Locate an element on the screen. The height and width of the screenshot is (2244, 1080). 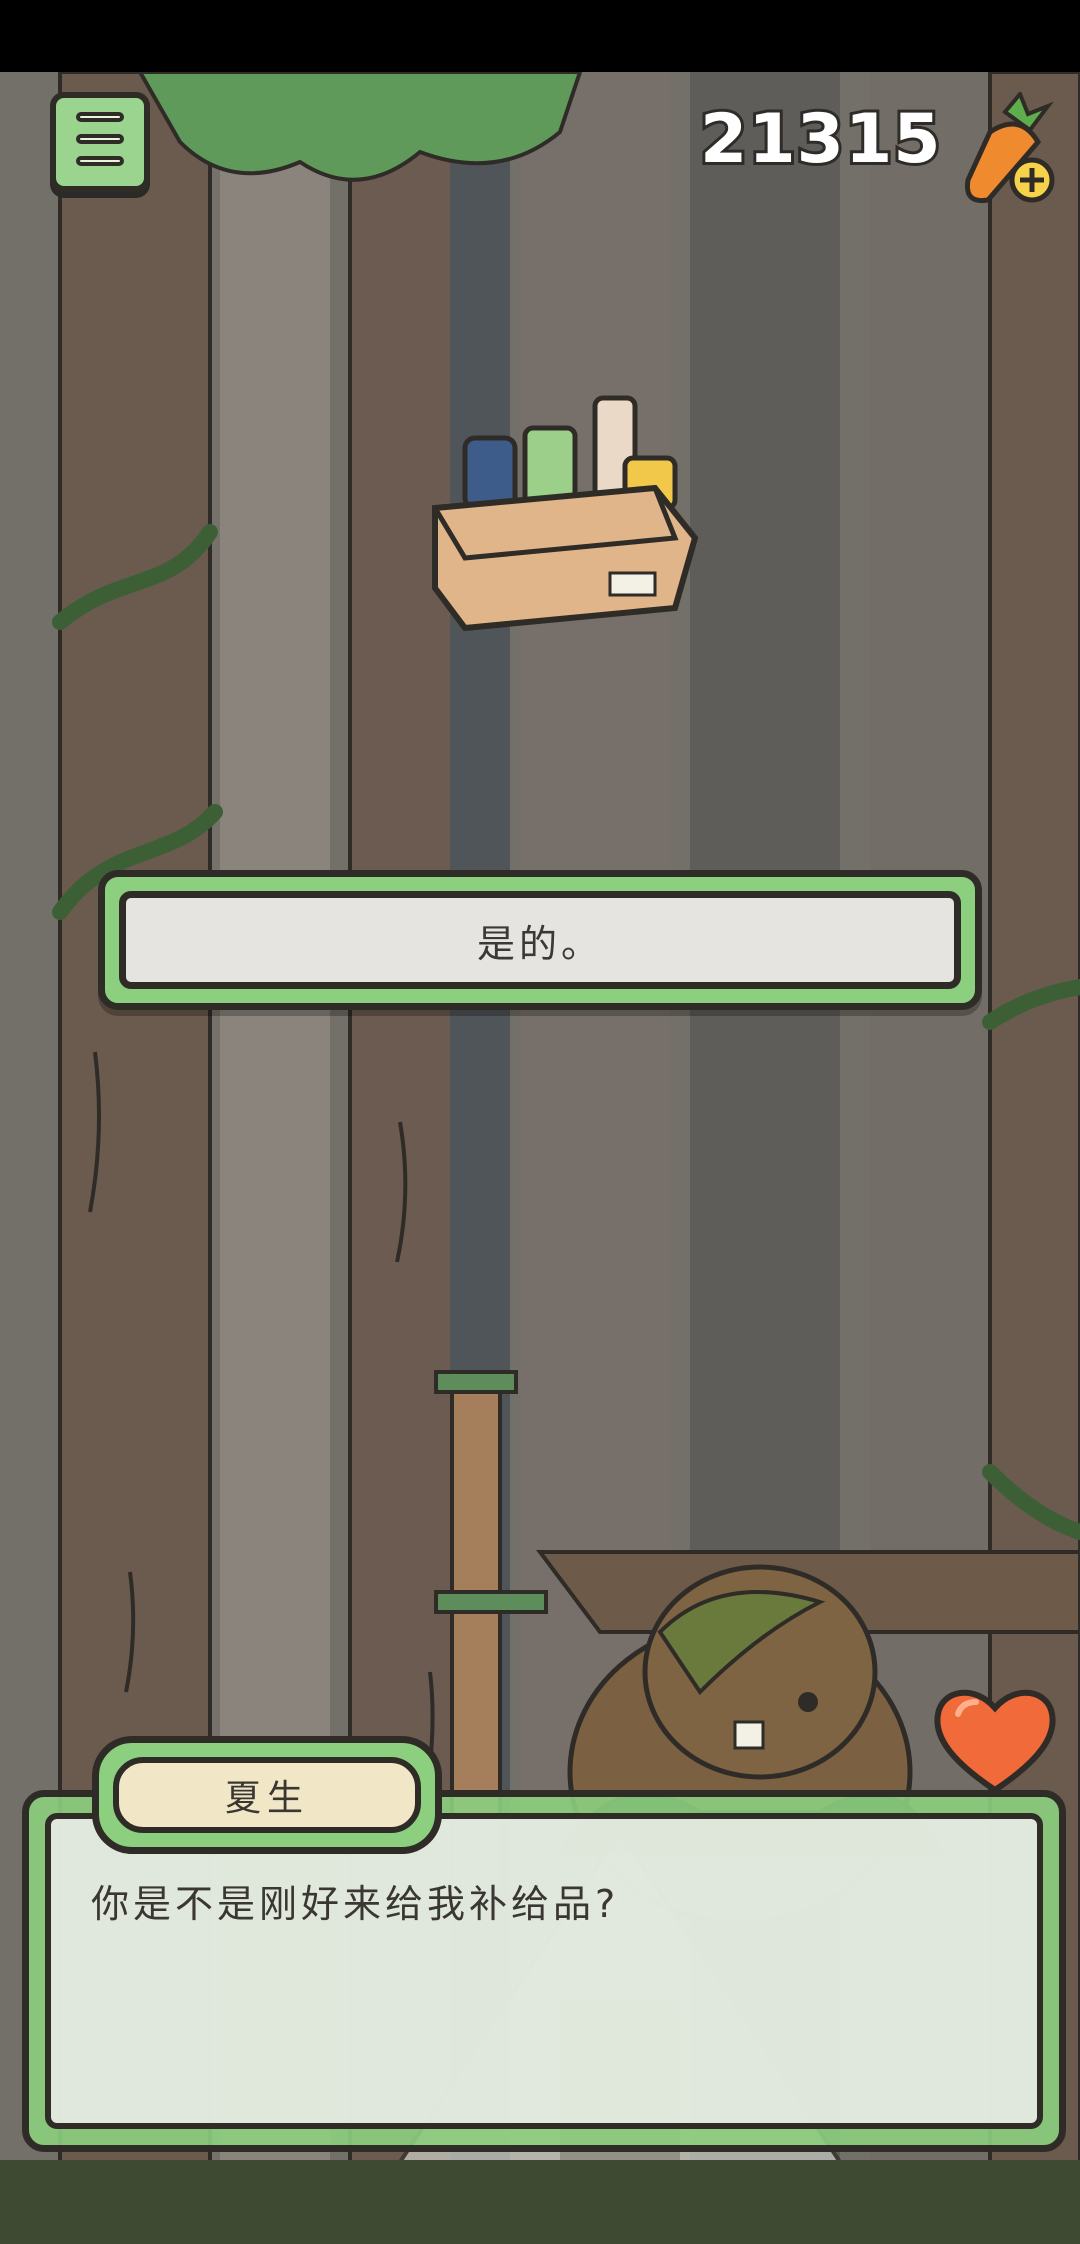
dialog-text-area: 你是不是刚好来给我补给品? is located at coordinates (544, 1971).